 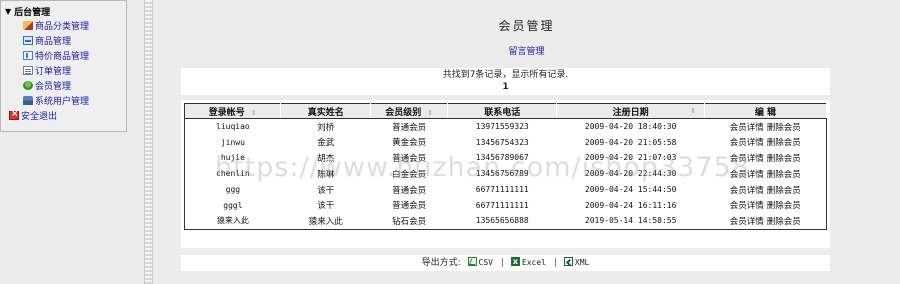 I want to click on cell-account: jinwu, so click(x=232, y=142).